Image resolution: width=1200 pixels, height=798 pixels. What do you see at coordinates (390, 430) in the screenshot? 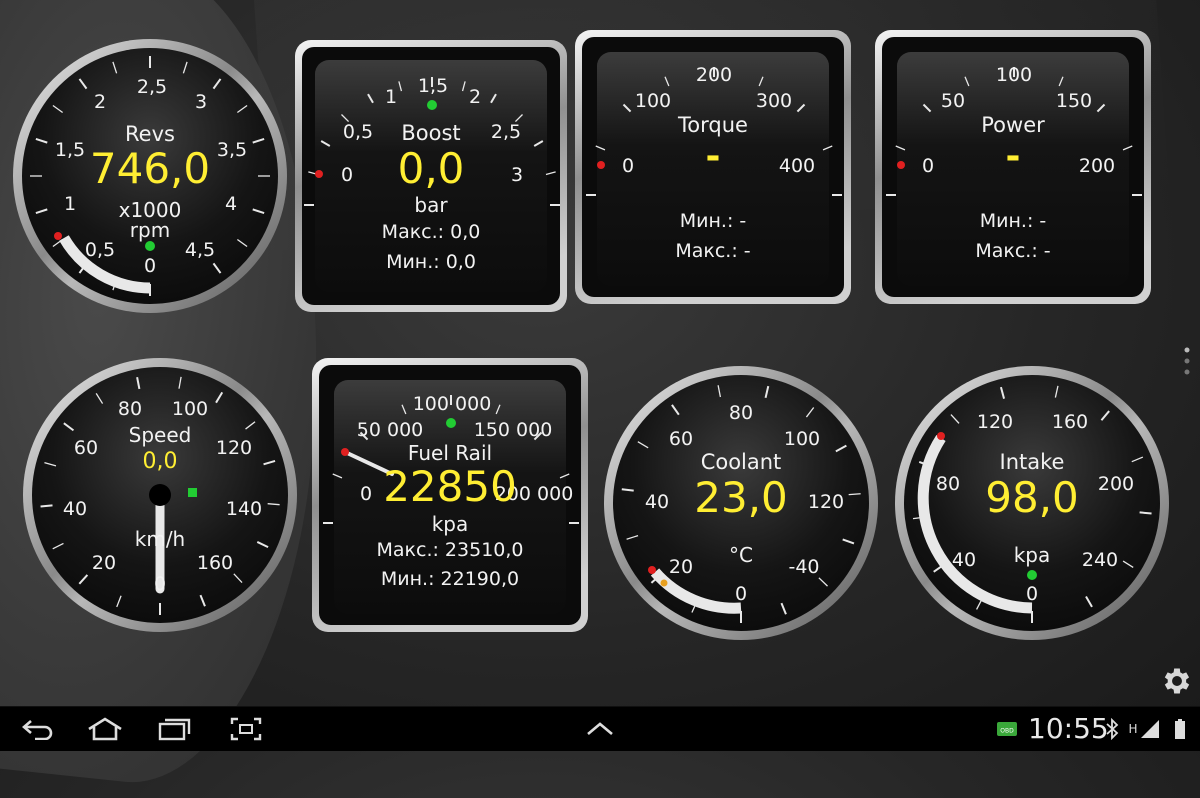
I see `fuel-rail-tick-label: 50 000` at bounding box center [390, 430].